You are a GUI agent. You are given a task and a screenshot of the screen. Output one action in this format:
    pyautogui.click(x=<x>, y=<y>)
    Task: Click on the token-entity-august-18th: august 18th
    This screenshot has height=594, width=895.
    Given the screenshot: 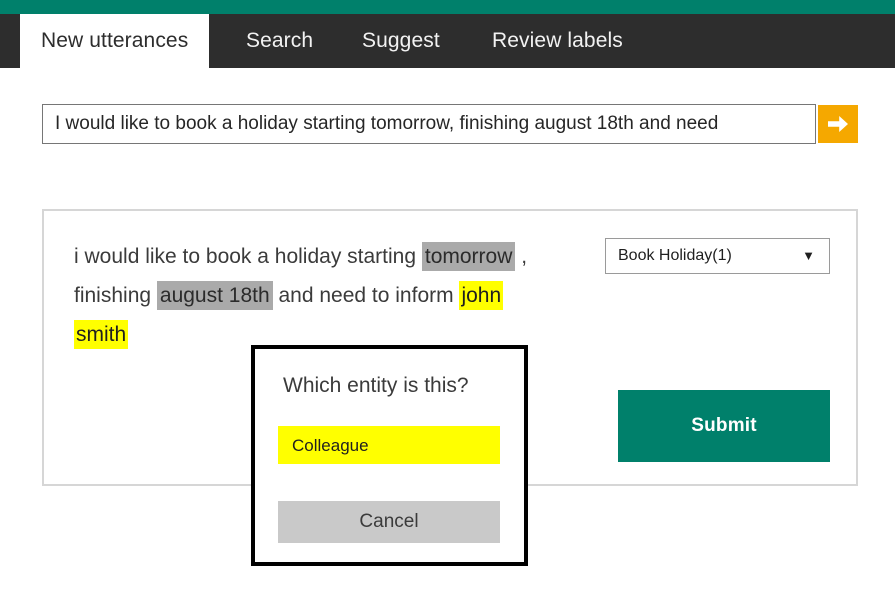 What is the action you would take?
    pyautogui.click(x=214, y=295)
    